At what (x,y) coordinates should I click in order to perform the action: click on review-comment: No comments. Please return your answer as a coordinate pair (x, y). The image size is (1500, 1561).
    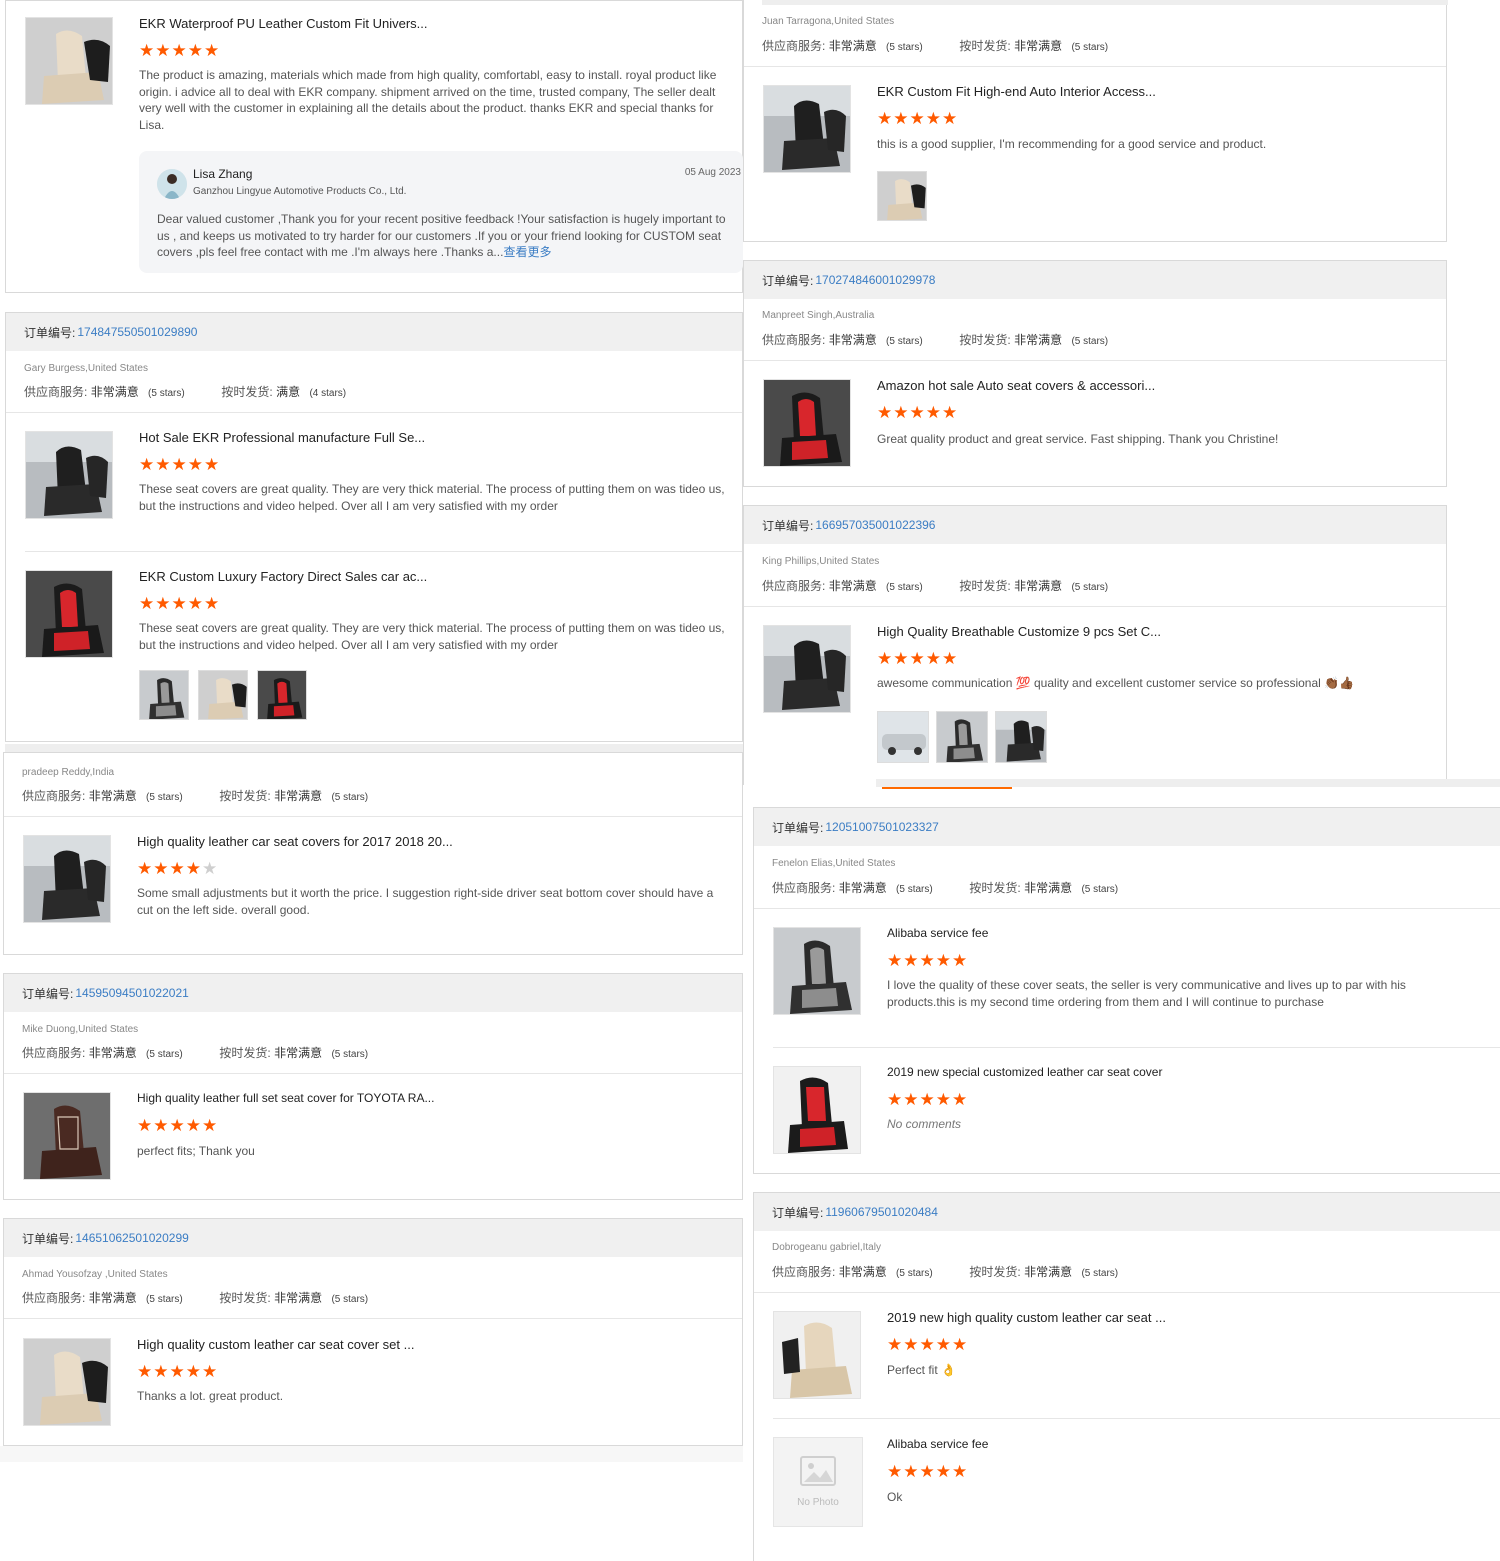
    Looking at the image, I should click on (924, 1124).